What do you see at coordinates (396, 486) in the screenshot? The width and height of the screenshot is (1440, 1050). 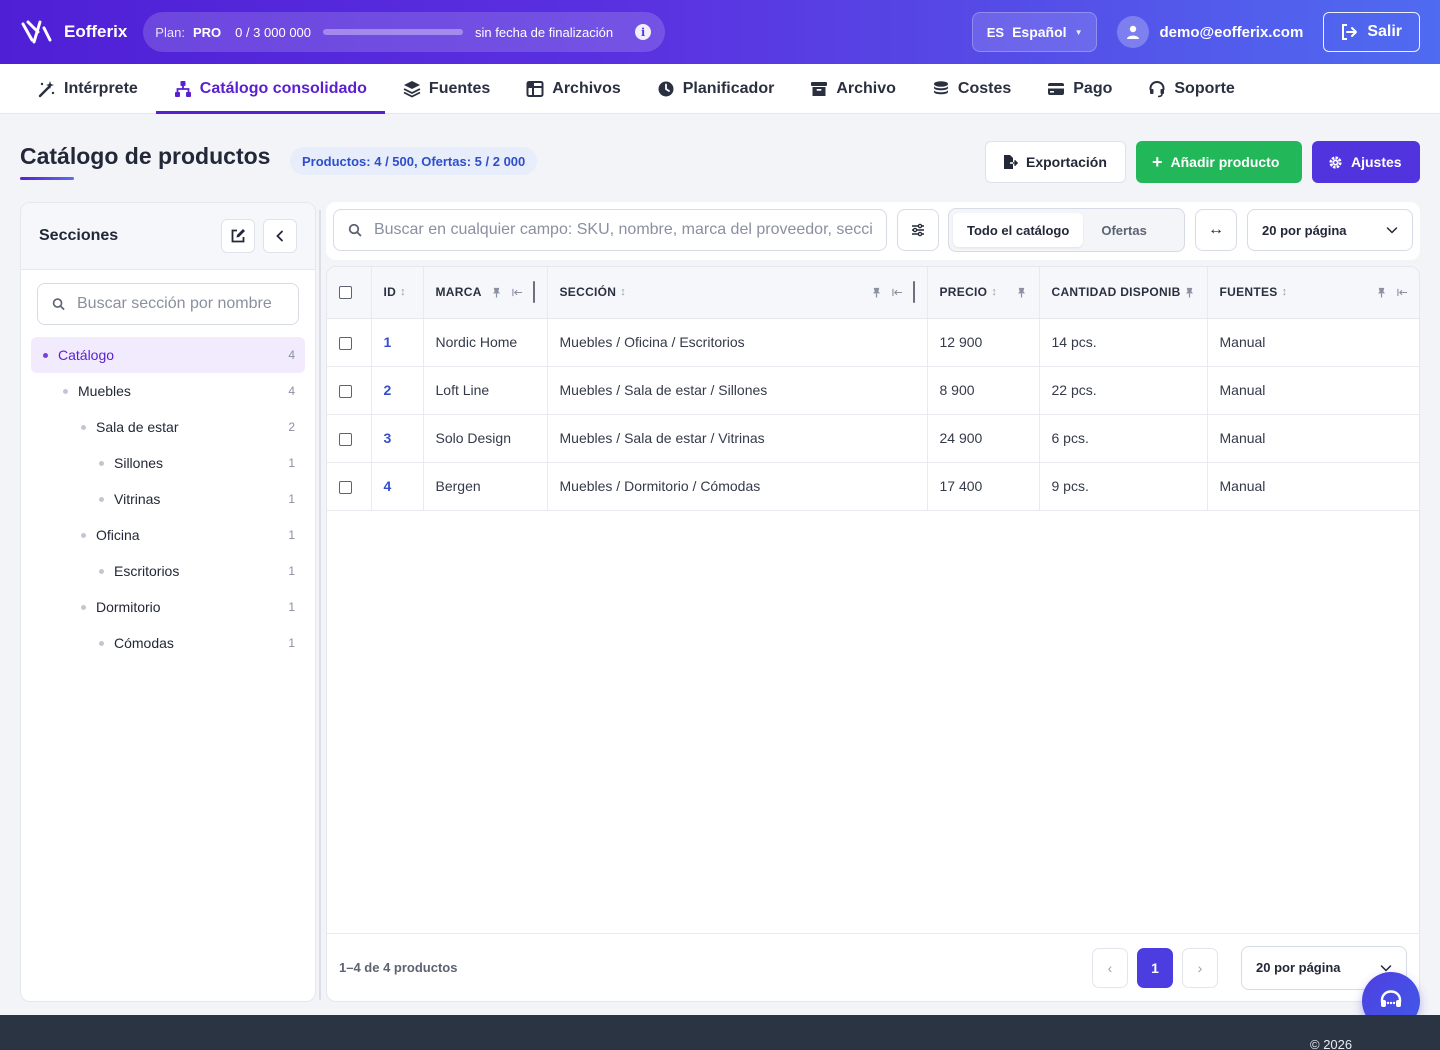 I see `product-id-link: 4` at bounding box center [396, 486].